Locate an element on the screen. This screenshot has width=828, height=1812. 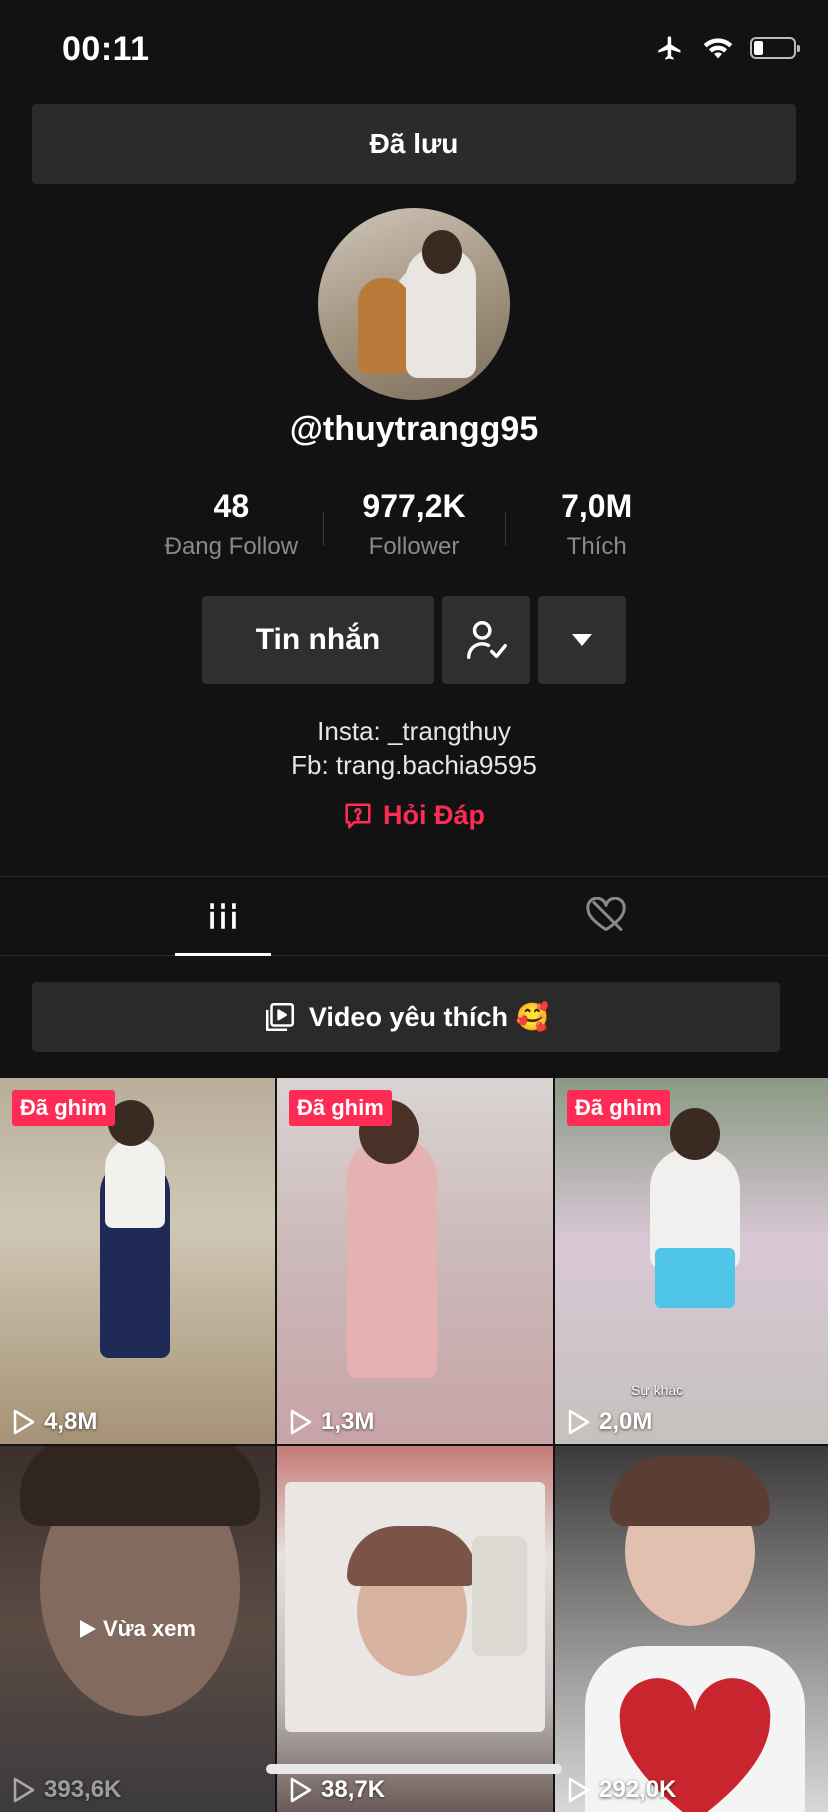
saved-banner-label: Đã lưu is located at coordinates (414, 143).